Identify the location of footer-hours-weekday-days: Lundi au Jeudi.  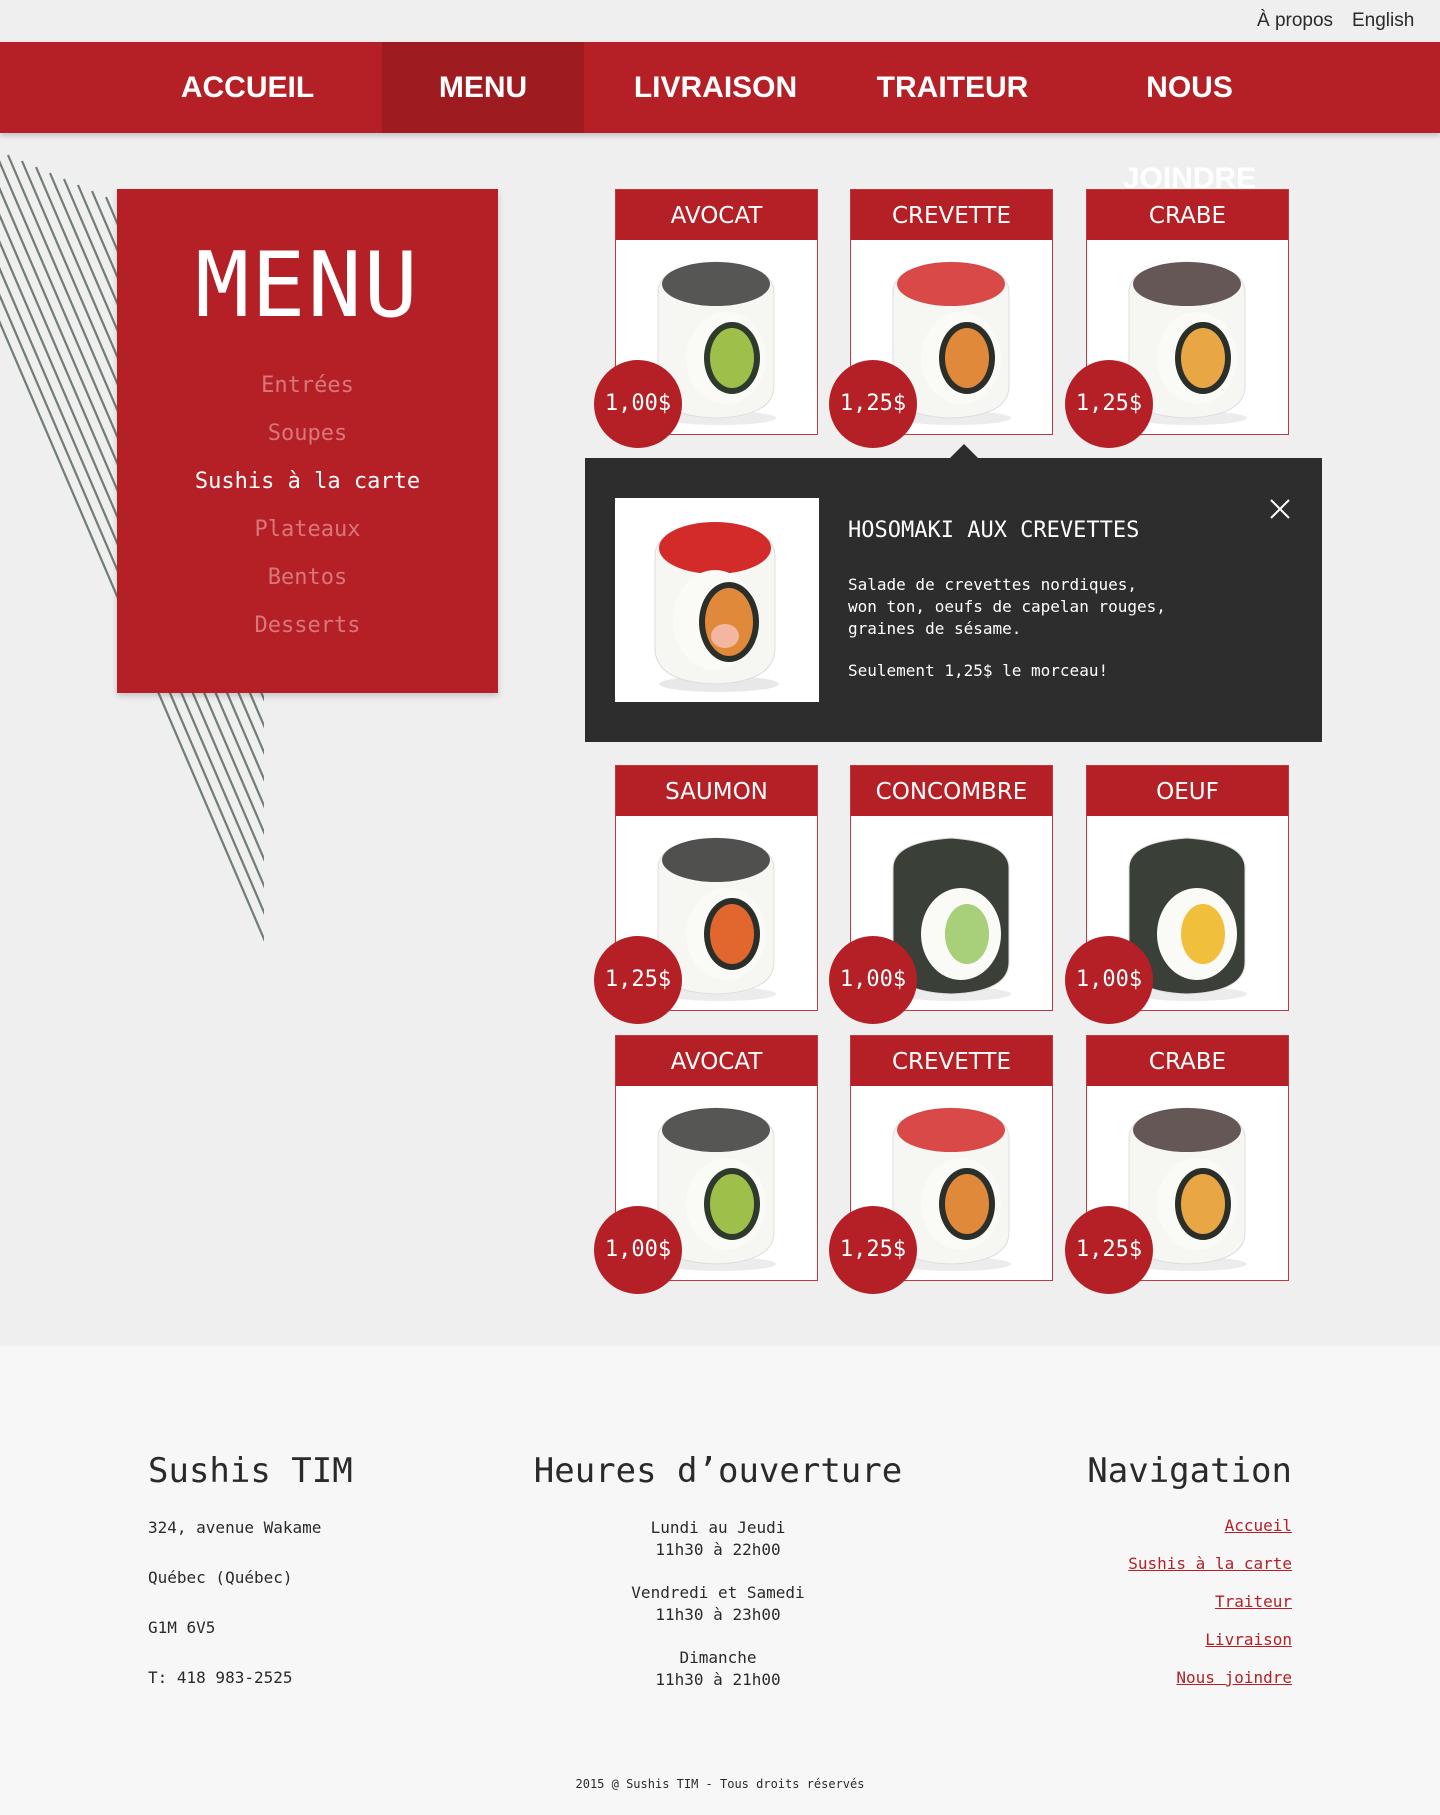
(718, 1527).